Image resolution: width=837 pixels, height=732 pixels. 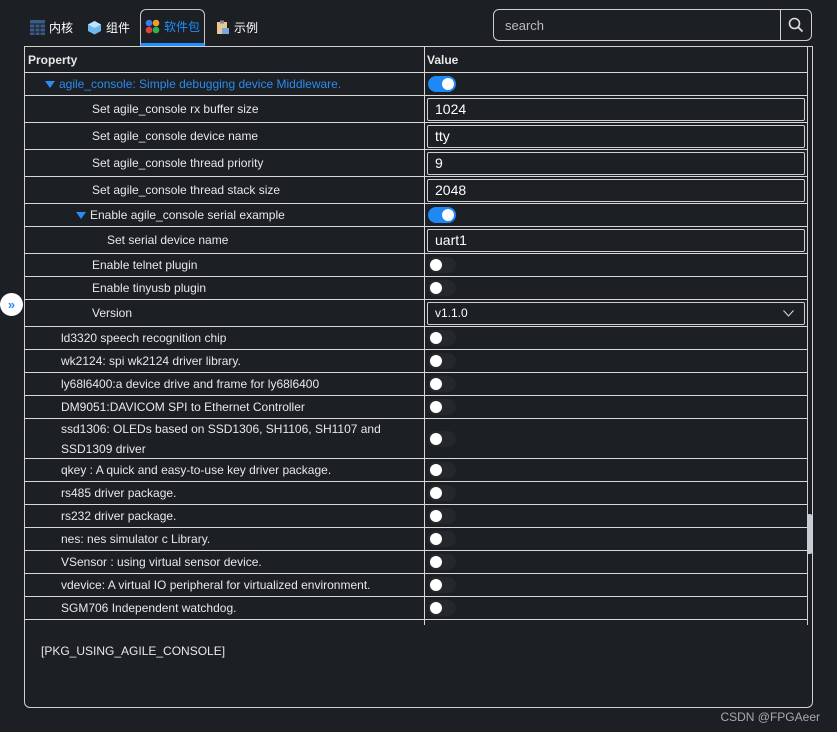 What do you see at coordinates (616, 136) in the screenshot?
I see `value-input: tty` at bounding box center [616, 136].